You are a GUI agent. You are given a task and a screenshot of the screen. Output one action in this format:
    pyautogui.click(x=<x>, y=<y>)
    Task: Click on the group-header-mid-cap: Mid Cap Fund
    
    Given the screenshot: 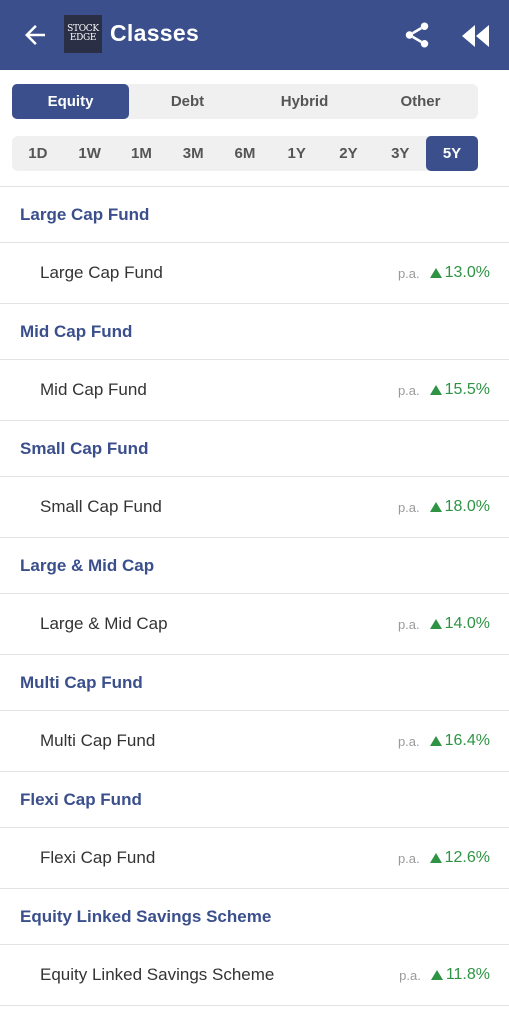 What is the action you would take?
    pyautogui.click(x=254, y=332)
    